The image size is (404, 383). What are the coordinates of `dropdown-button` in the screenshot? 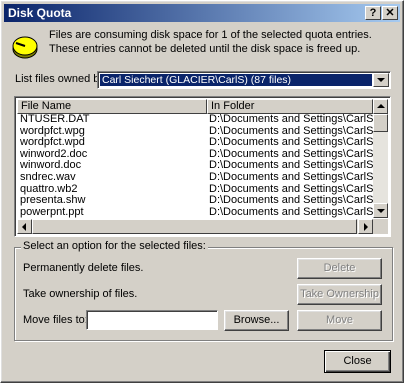 It's located at (381, 80).